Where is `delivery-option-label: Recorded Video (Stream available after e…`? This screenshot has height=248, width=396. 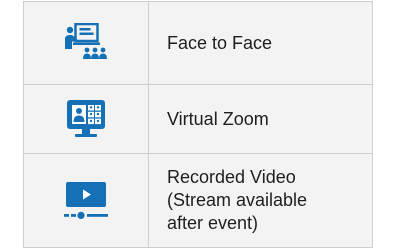
delivery-option-label: Recorded Video (Stream available after e… is located at coordinates (237, 200).